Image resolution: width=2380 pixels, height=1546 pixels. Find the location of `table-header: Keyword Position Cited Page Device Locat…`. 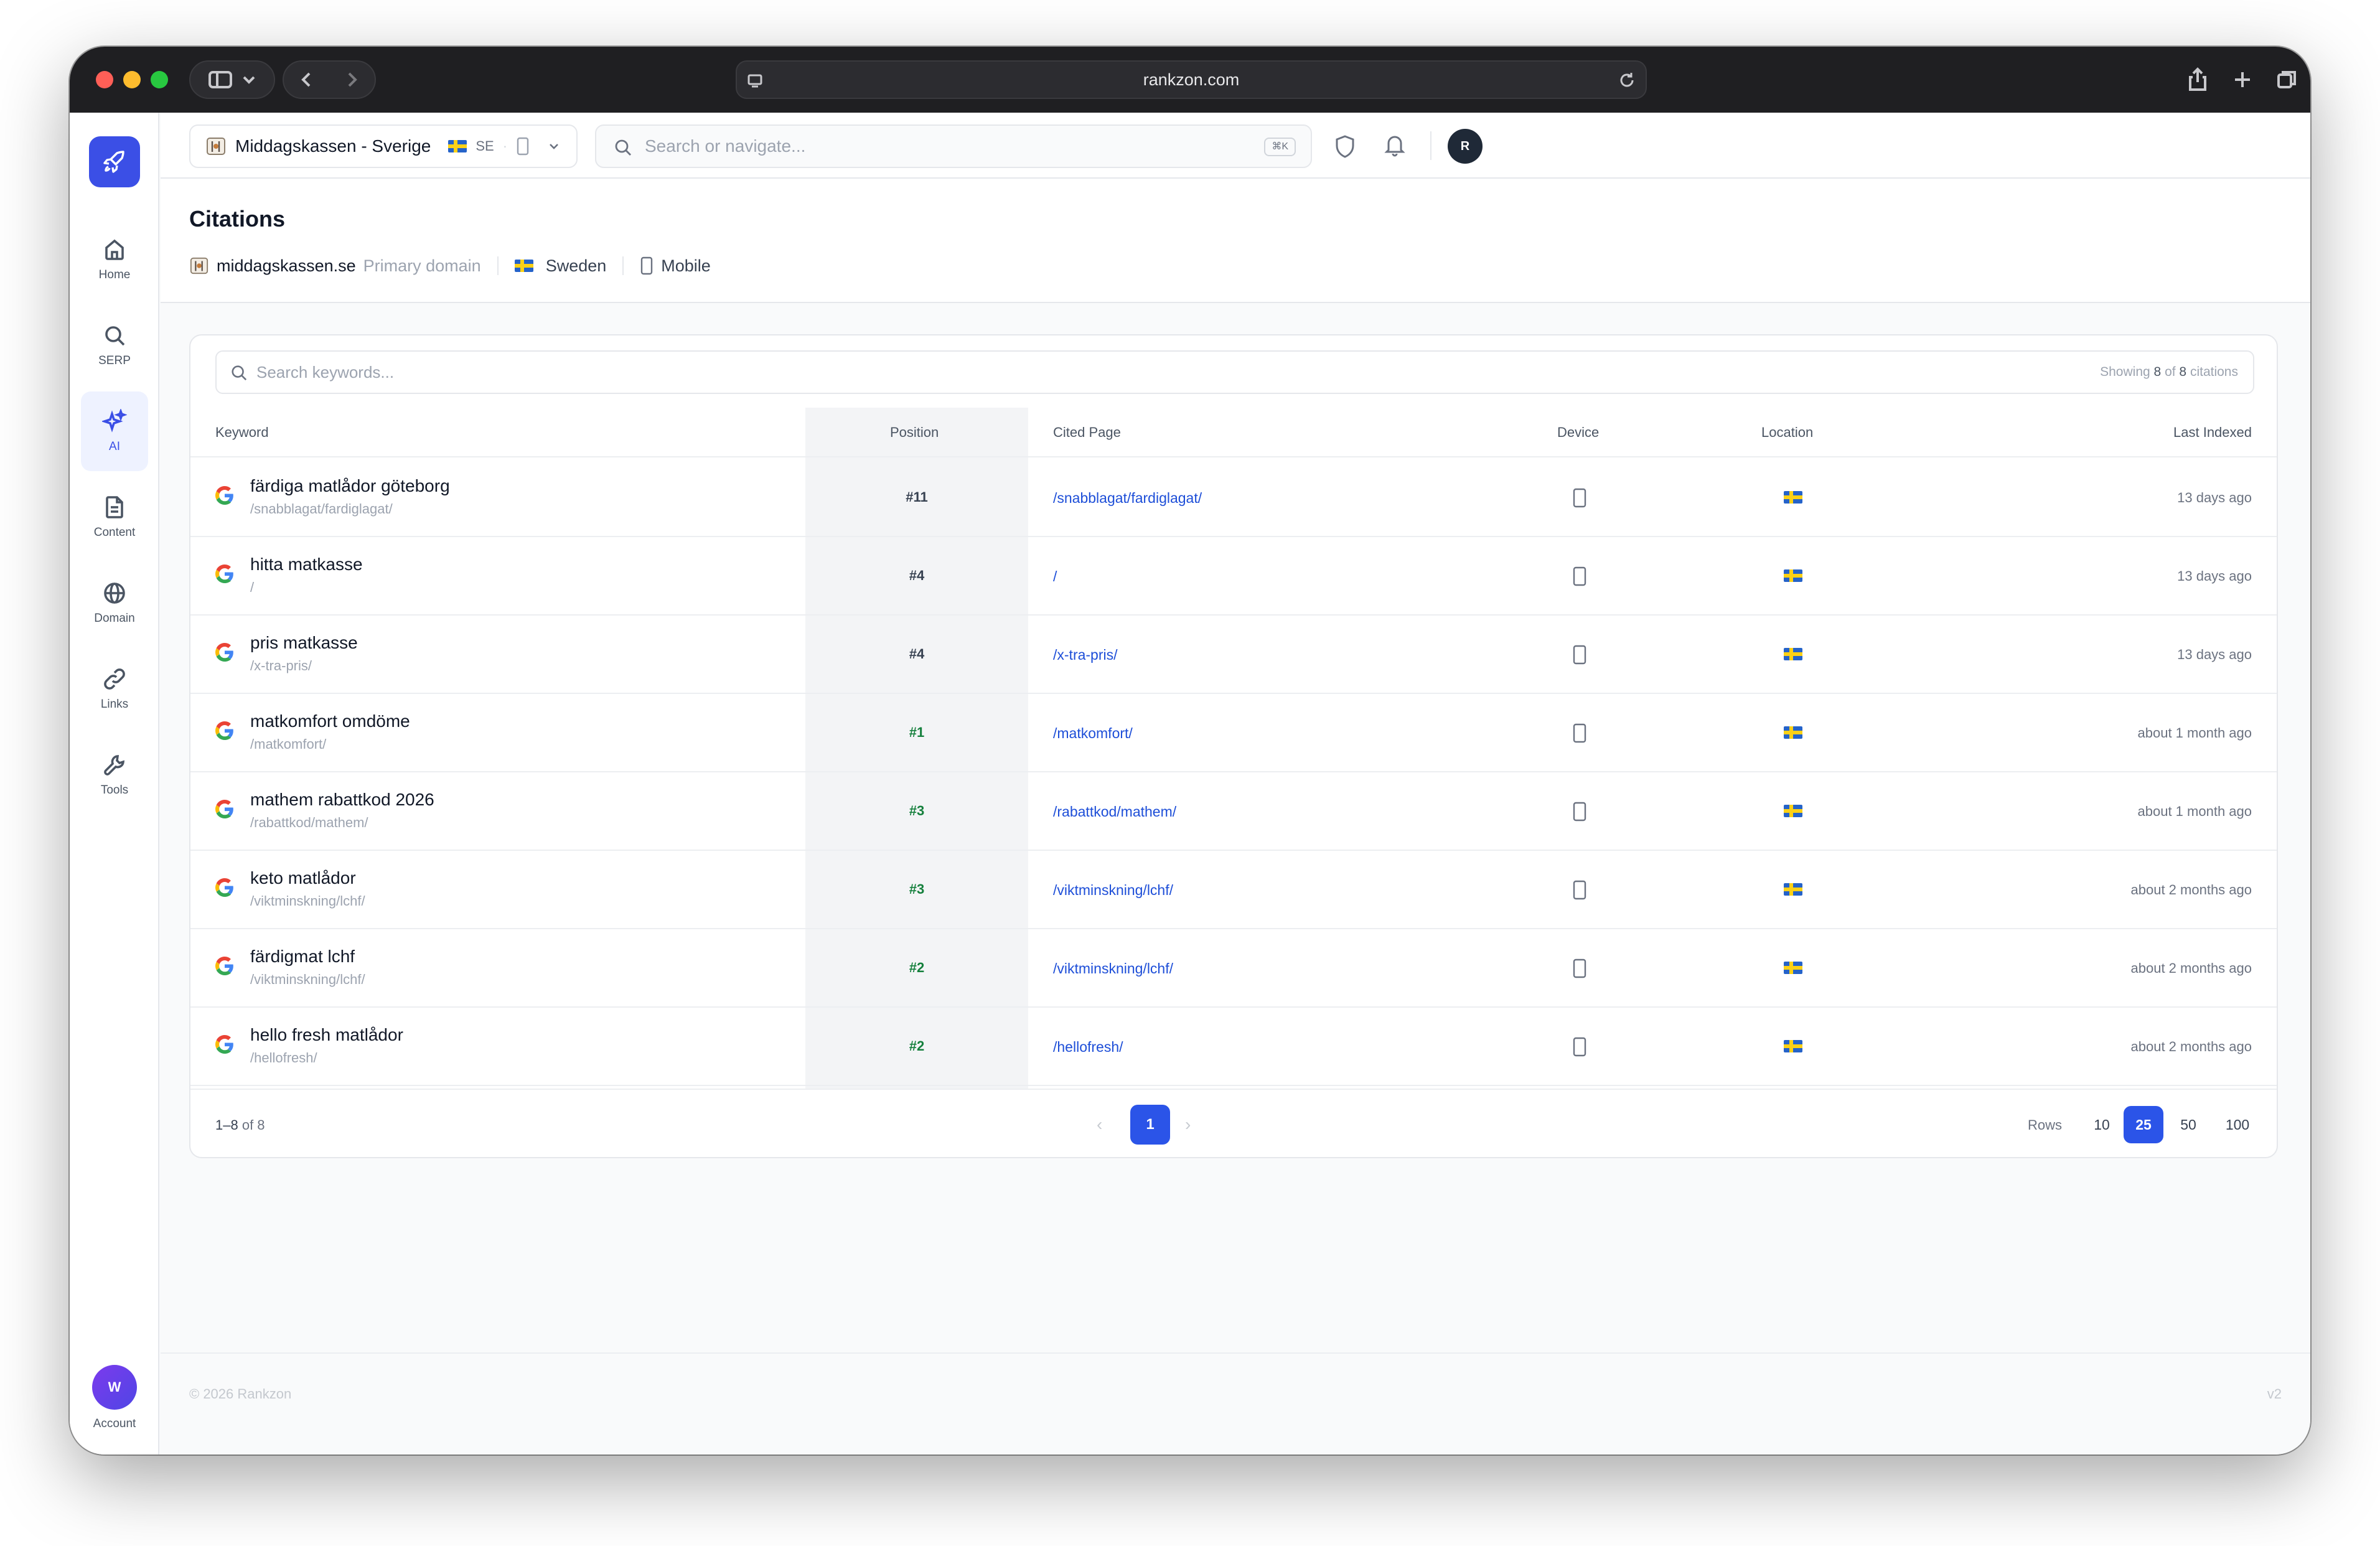

table-header: Keyword Position Cited Page Device Locat… is located at coordinates (1233, 433).